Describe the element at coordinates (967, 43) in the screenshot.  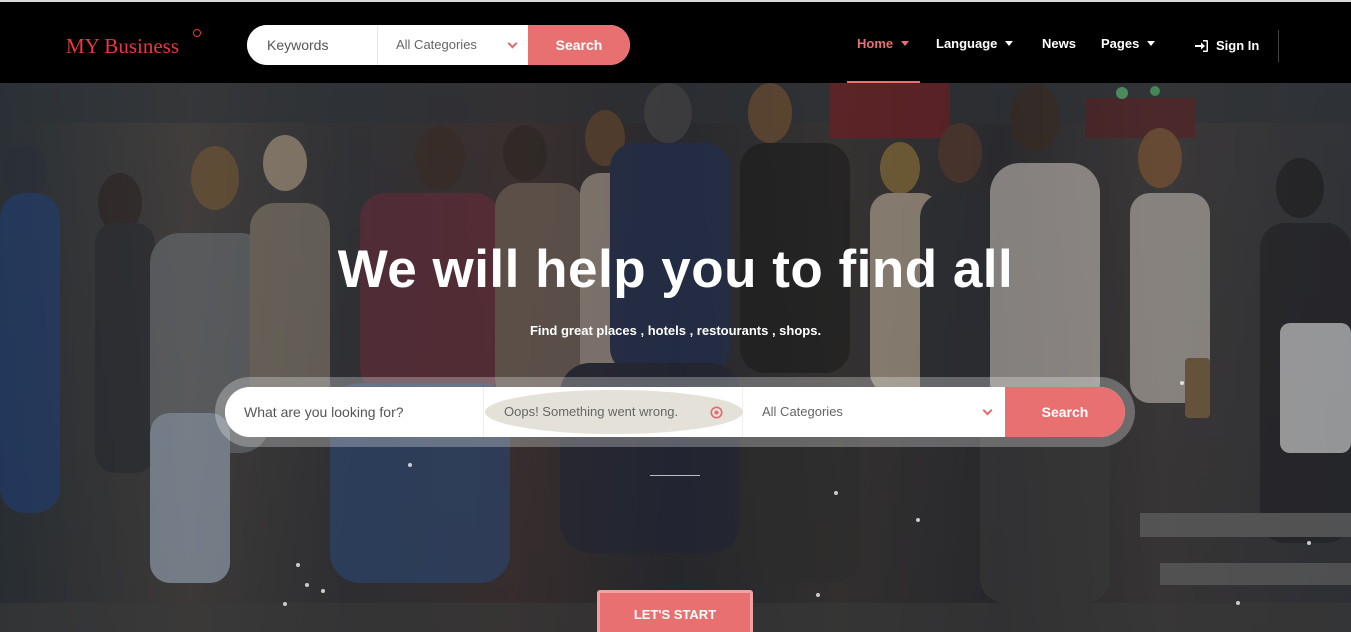
I see `nav-language-label: Language` at that location.